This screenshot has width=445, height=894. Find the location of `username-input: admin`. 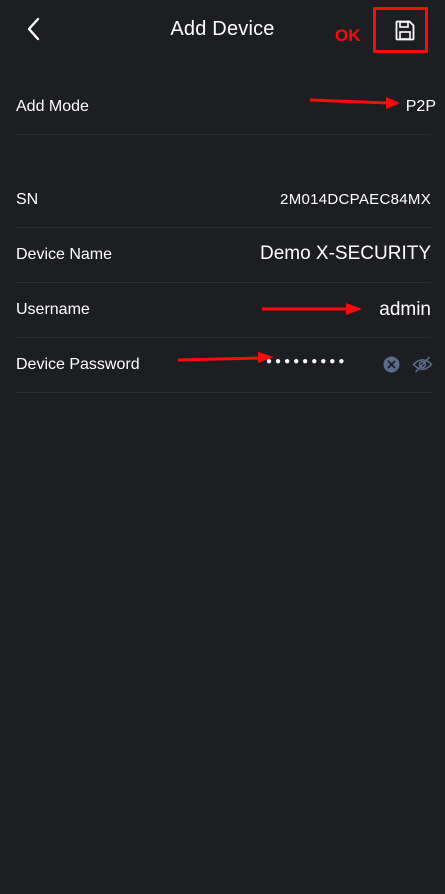

username-input: admin is located at coordinates (405, 310).